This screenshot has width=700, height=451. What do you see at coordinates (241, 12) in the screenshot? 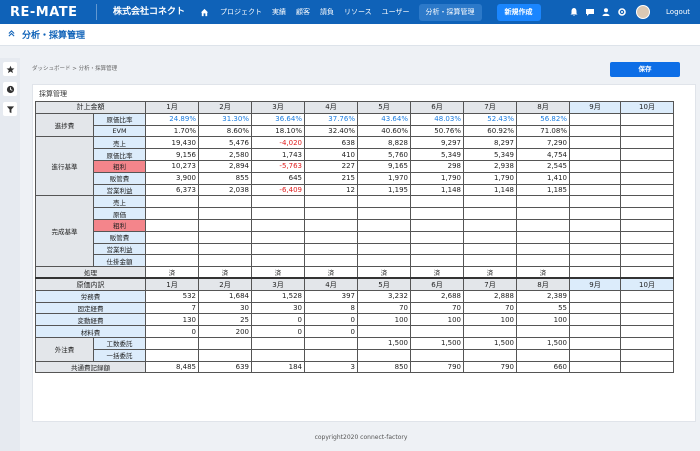
I see `nav-projects: プロジェクト` at bounding box center [241, 12].